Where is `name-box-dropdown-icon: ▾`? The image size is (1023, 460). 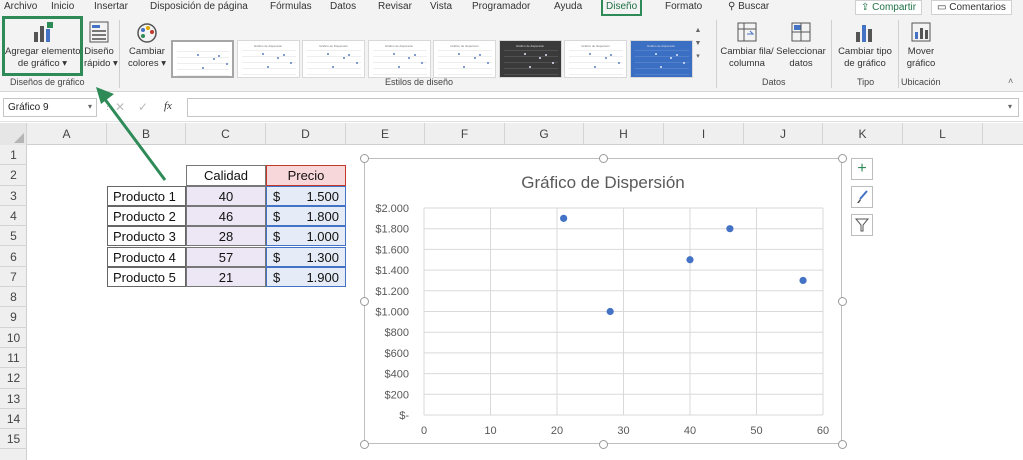
name-box-dropdown-icon: ▾ is located at coordinates (90, 106).